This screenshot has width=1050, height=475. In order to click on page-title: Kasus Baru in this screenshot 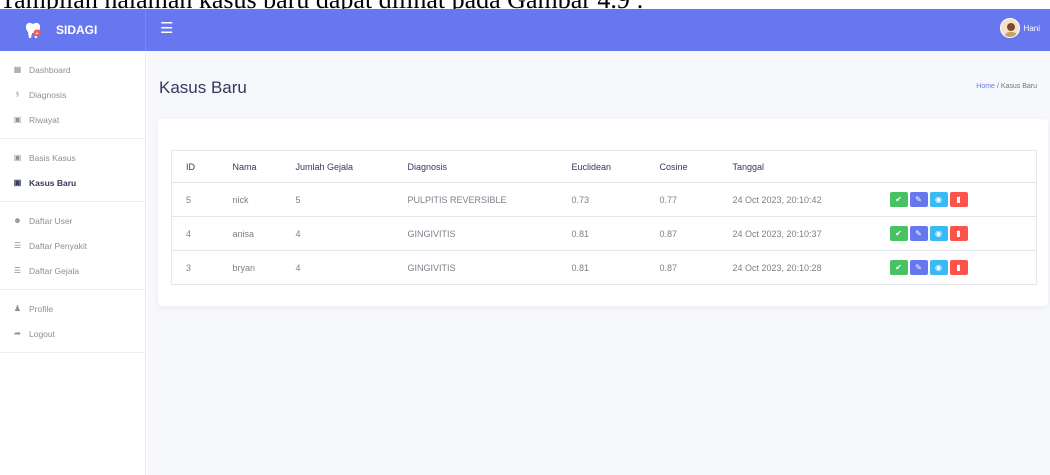, I will do `click(203, 87)`.